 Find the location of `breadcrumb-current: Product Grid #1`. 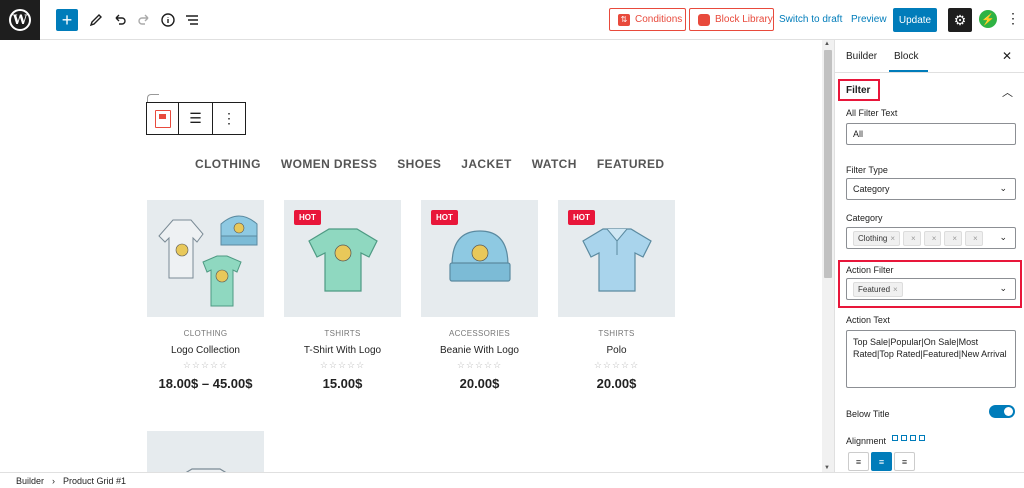

breadcrumb-current: Product Grid #1 is located at coordinates (94, 481).